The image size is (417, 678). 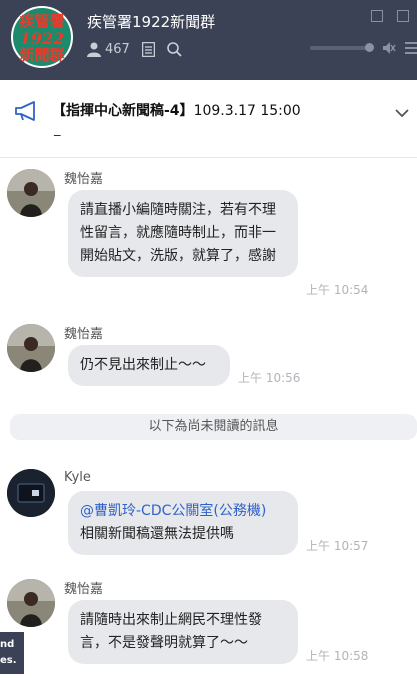 I want to click on message-time: 上午 10:54, so click(x=337, y=290).